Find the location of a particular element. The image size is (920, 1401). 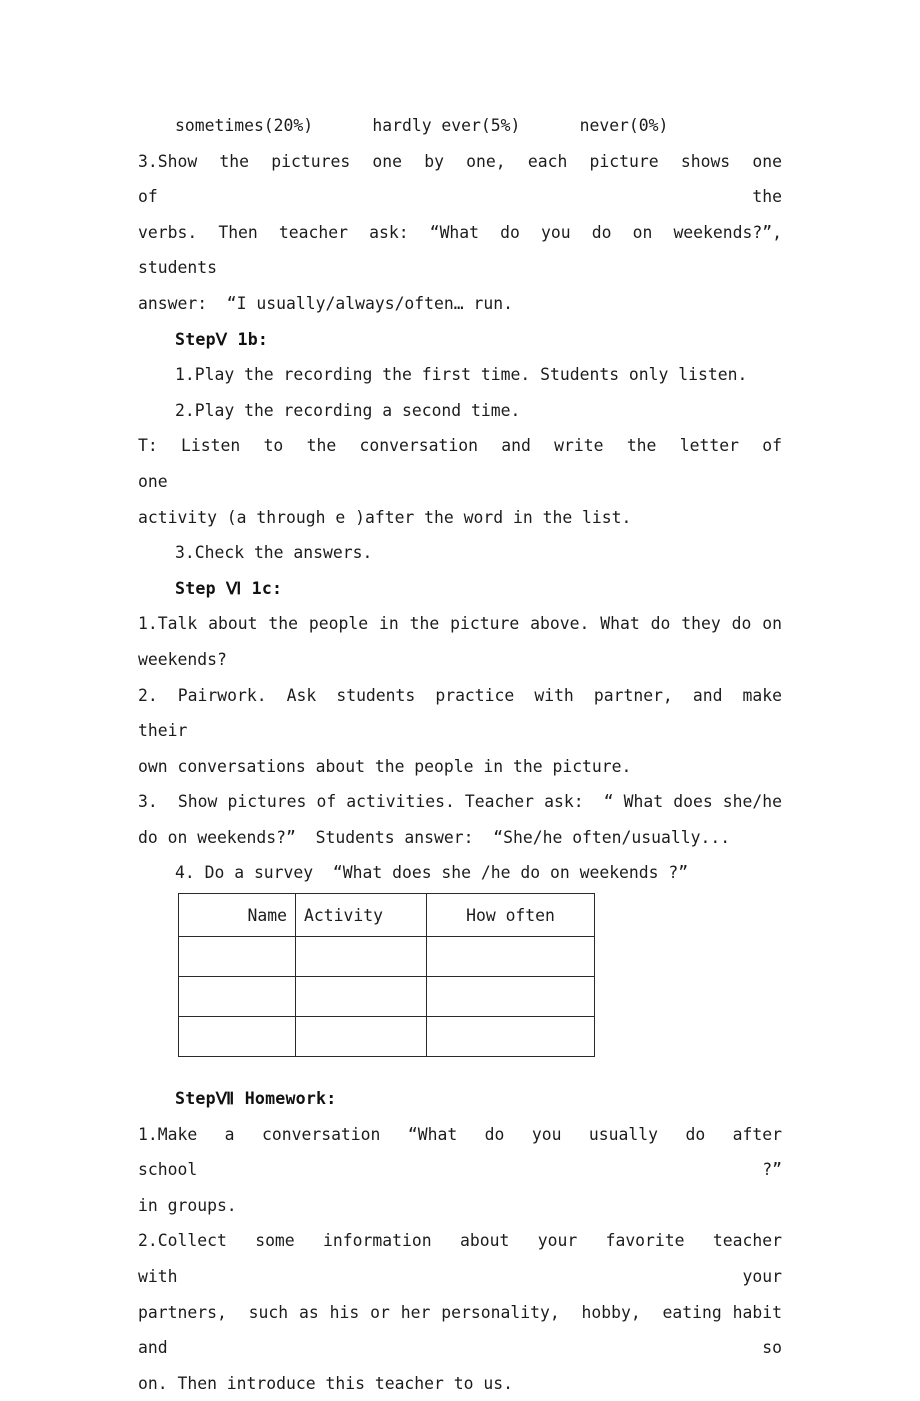

survey-header-name: Name is located at coordinates (237, 915).